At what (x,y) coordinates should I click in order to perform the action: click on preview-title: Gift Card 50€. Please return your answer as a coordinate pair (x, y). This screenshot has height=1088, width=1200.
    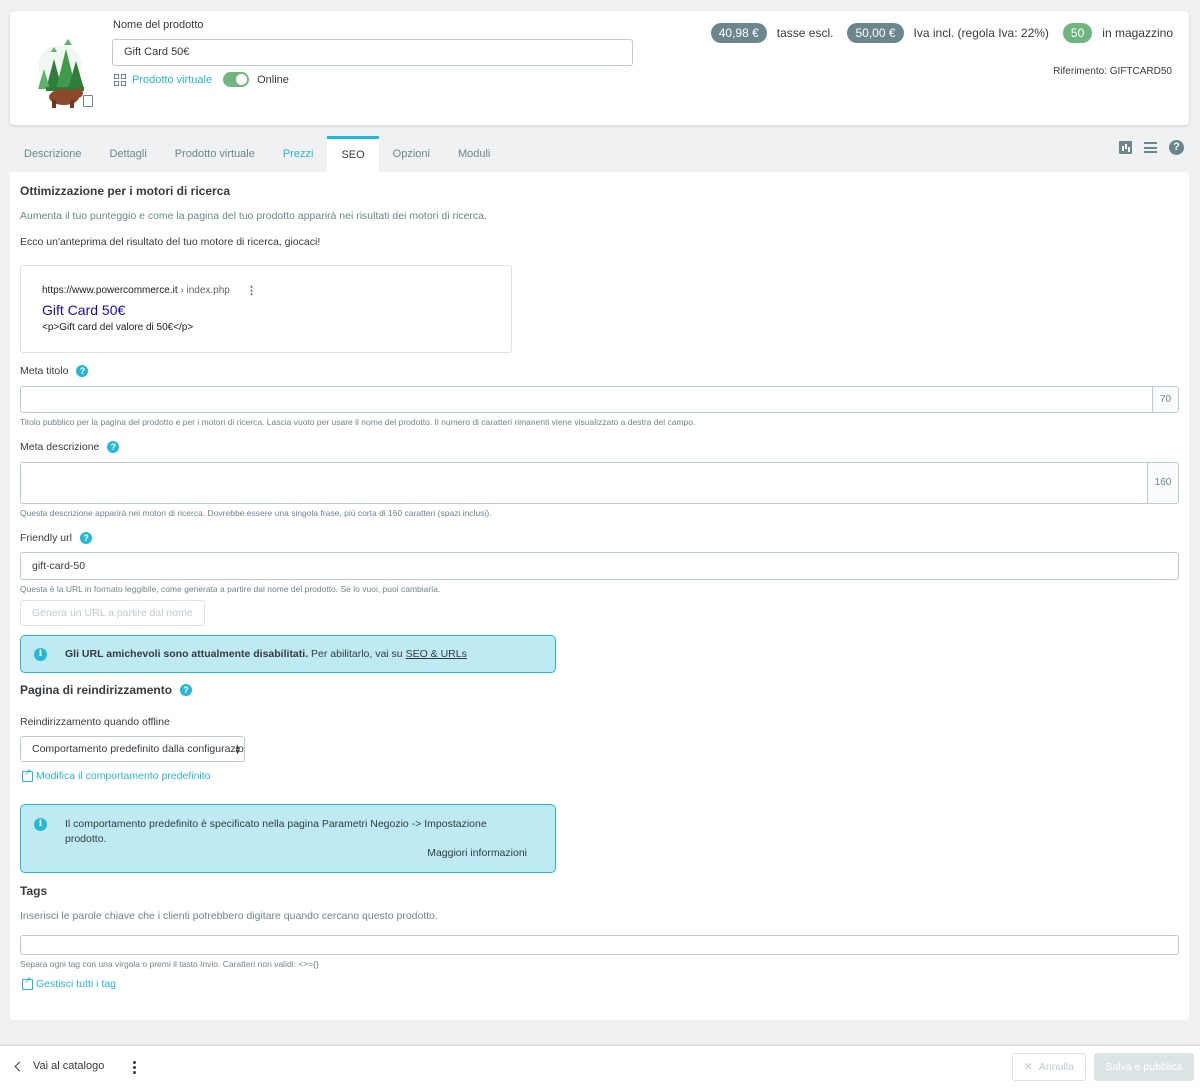
    Looking at the image, I should click on (84, 310).